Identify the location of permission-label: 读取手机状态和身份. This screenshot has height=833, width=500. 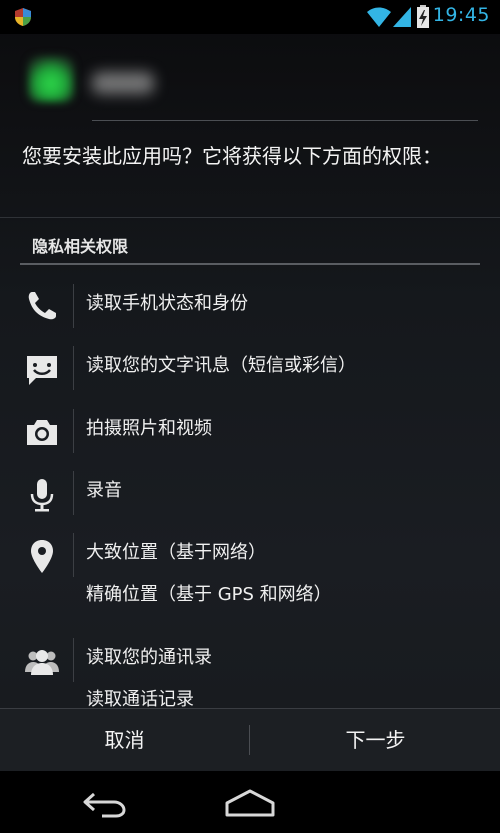
(167, 303).